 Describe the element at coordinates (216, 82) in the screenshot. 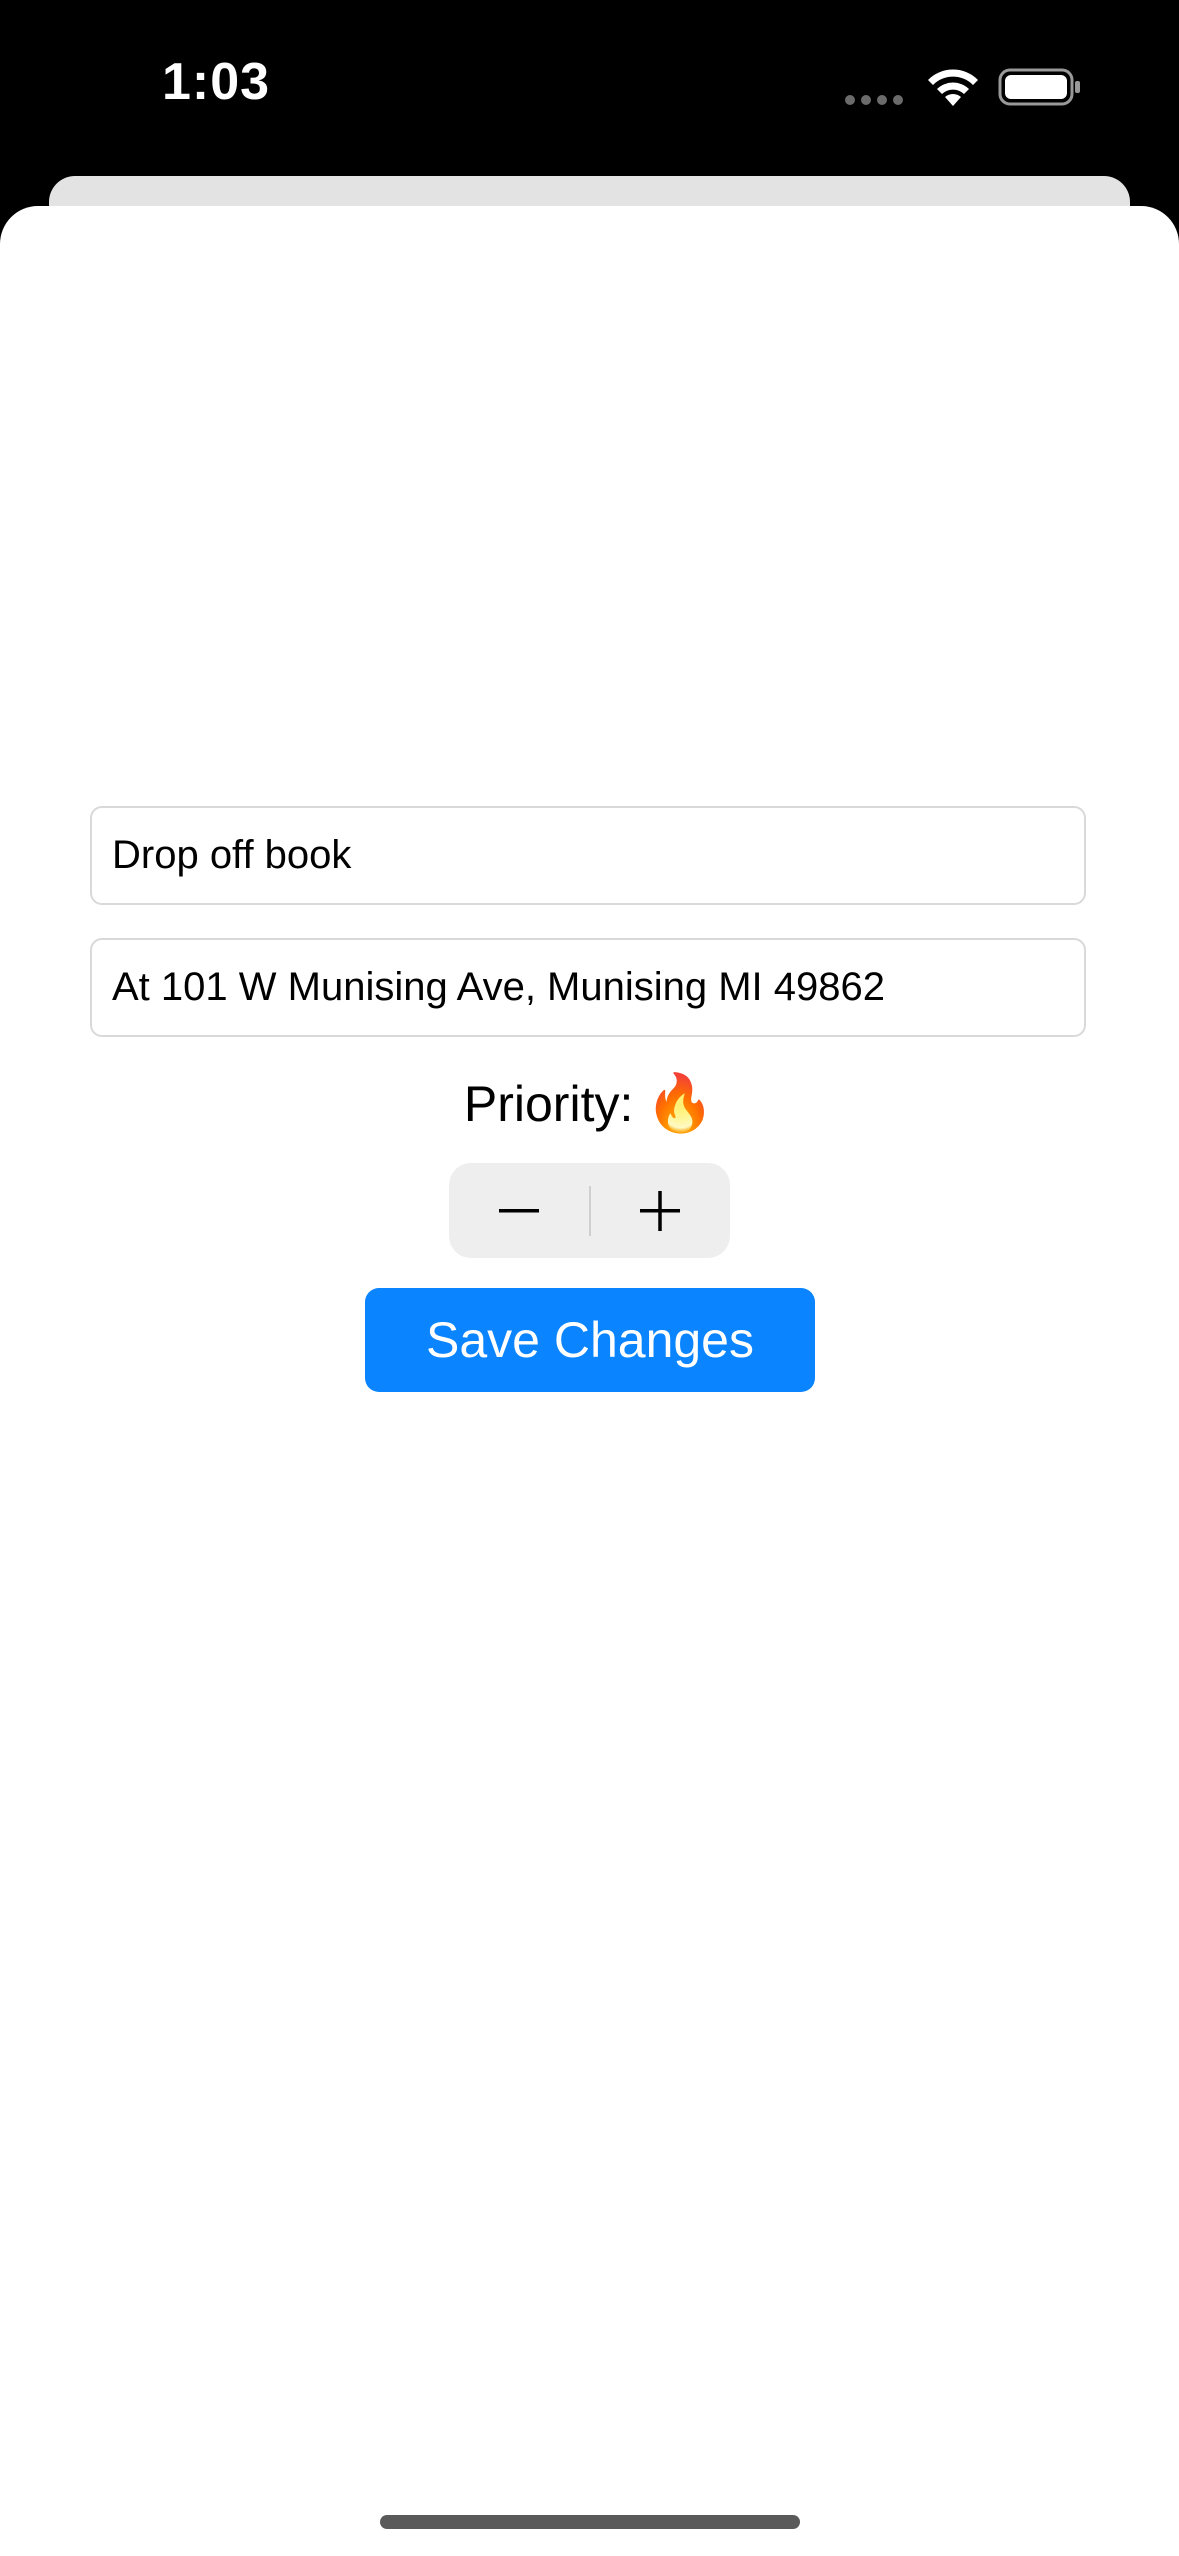

I see `status-time: 1:03` at that location.